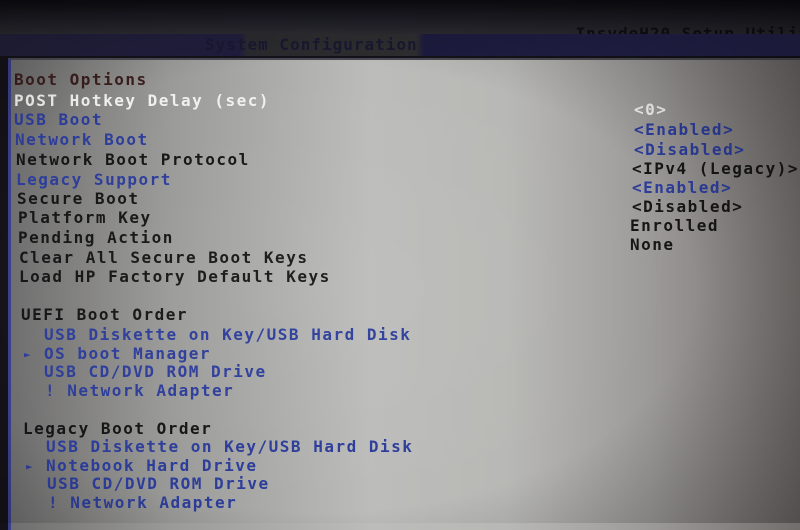  I want to click on uefi-boot-item: USB Diskette on Key/USB Hard Disk, so click(227, 334).